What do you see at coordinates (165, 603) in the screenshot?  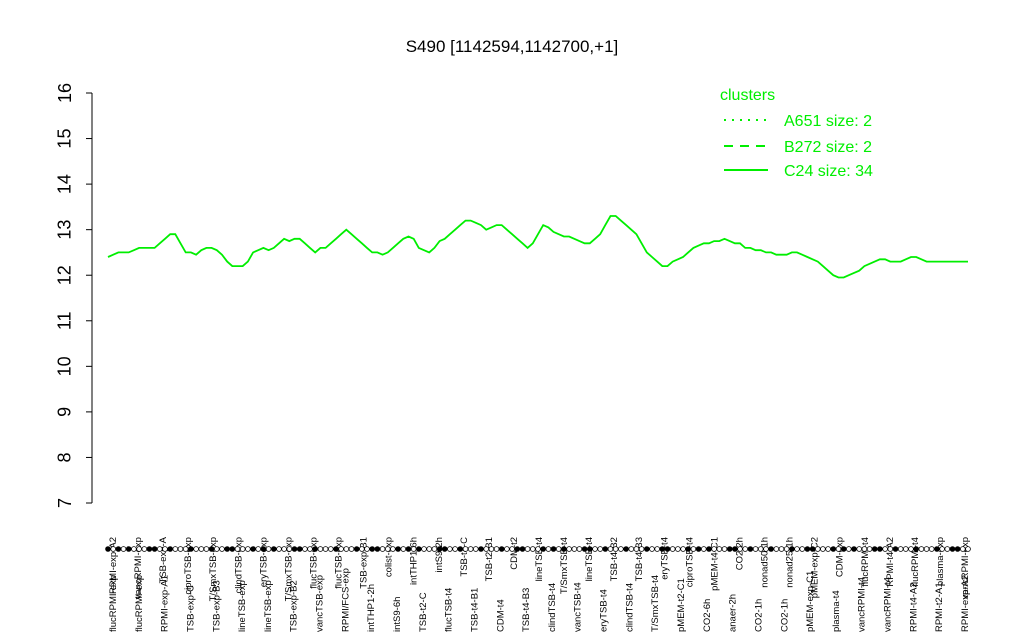 I see `category-label: RPMI-exp-A1` at bounding box center [165, 603].